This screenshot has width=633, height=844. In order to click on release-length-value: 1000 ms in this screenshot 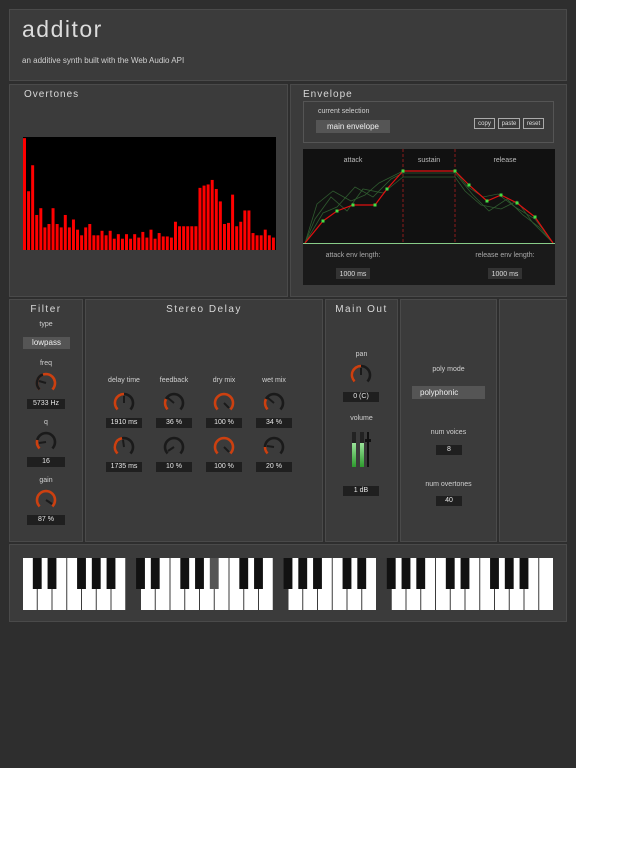, I will do `click(505, 274)`.